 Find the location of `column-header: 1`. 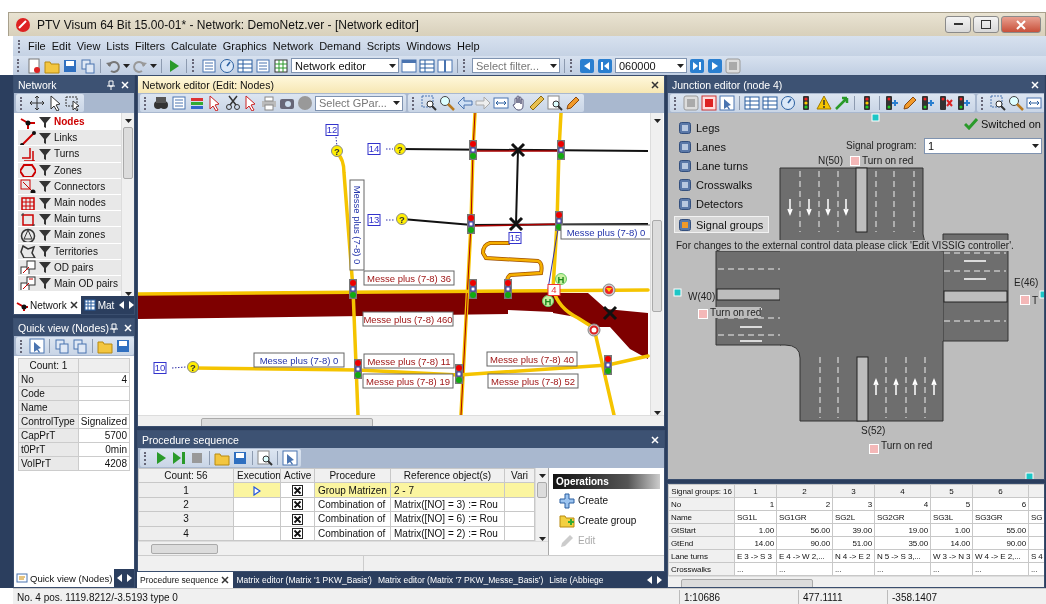

column-header: 1 is located at coordinates (755, 491).